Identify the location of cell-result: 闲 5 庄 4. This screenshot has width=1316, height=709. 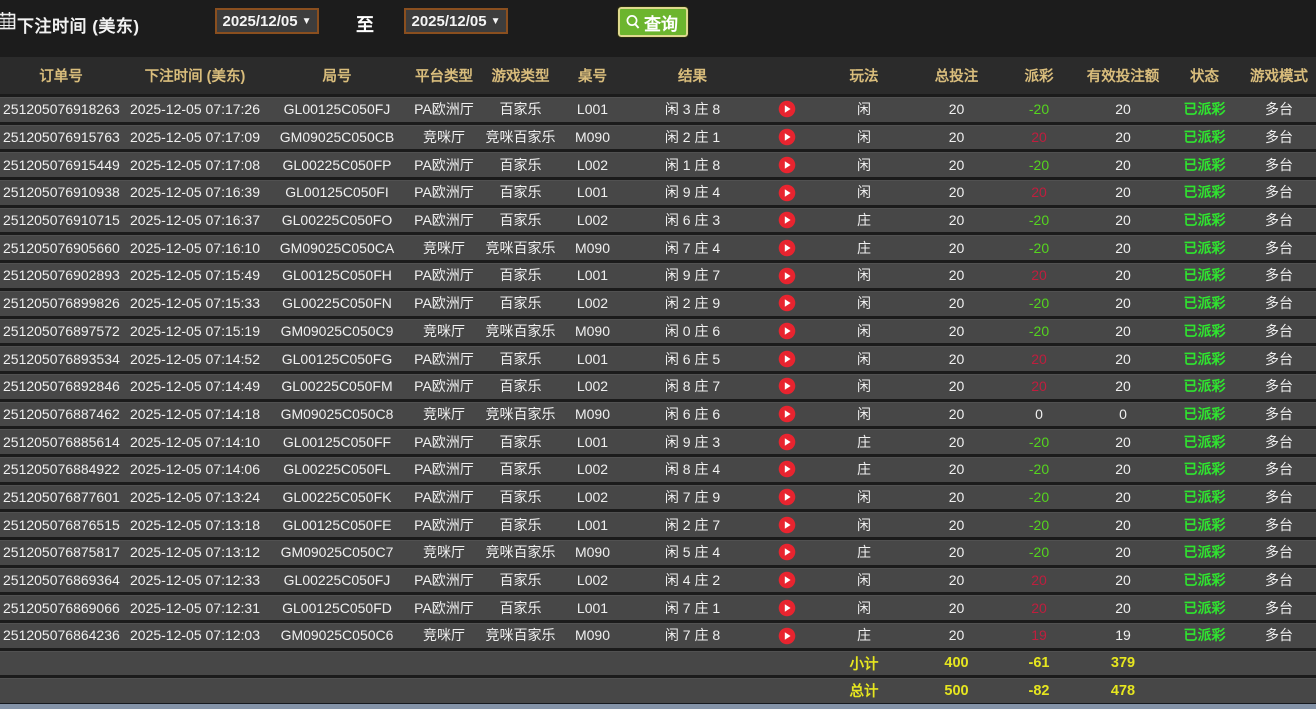
(692, 552).